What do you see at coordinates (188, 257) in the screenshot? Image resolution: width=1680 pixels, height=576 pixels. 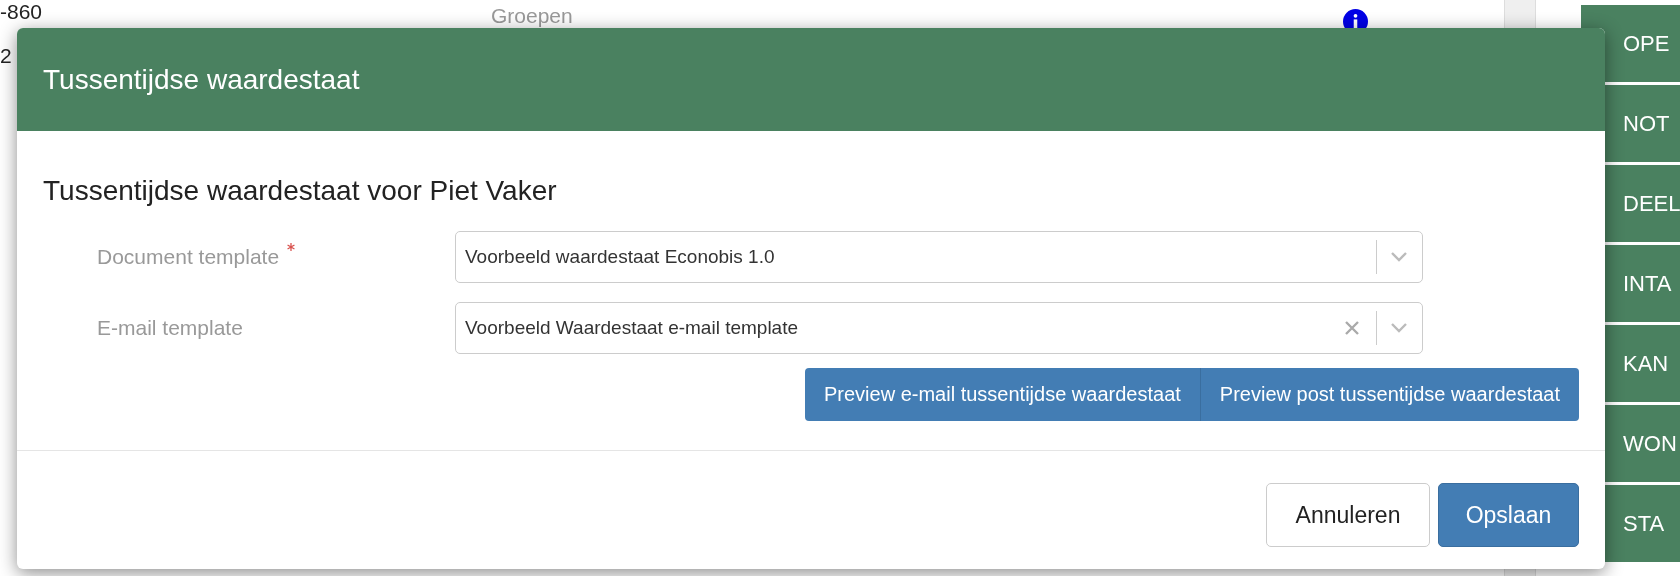 I see `field-label: Document template` at bounding box center [188, 257].